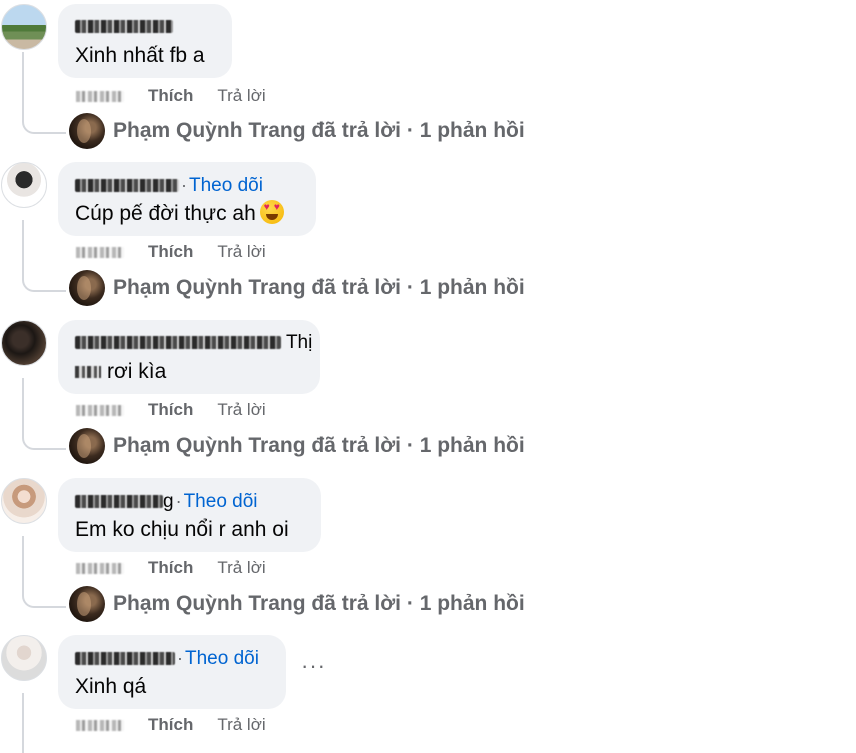  I want to click on comment-author: Thị, so click(193, 343).